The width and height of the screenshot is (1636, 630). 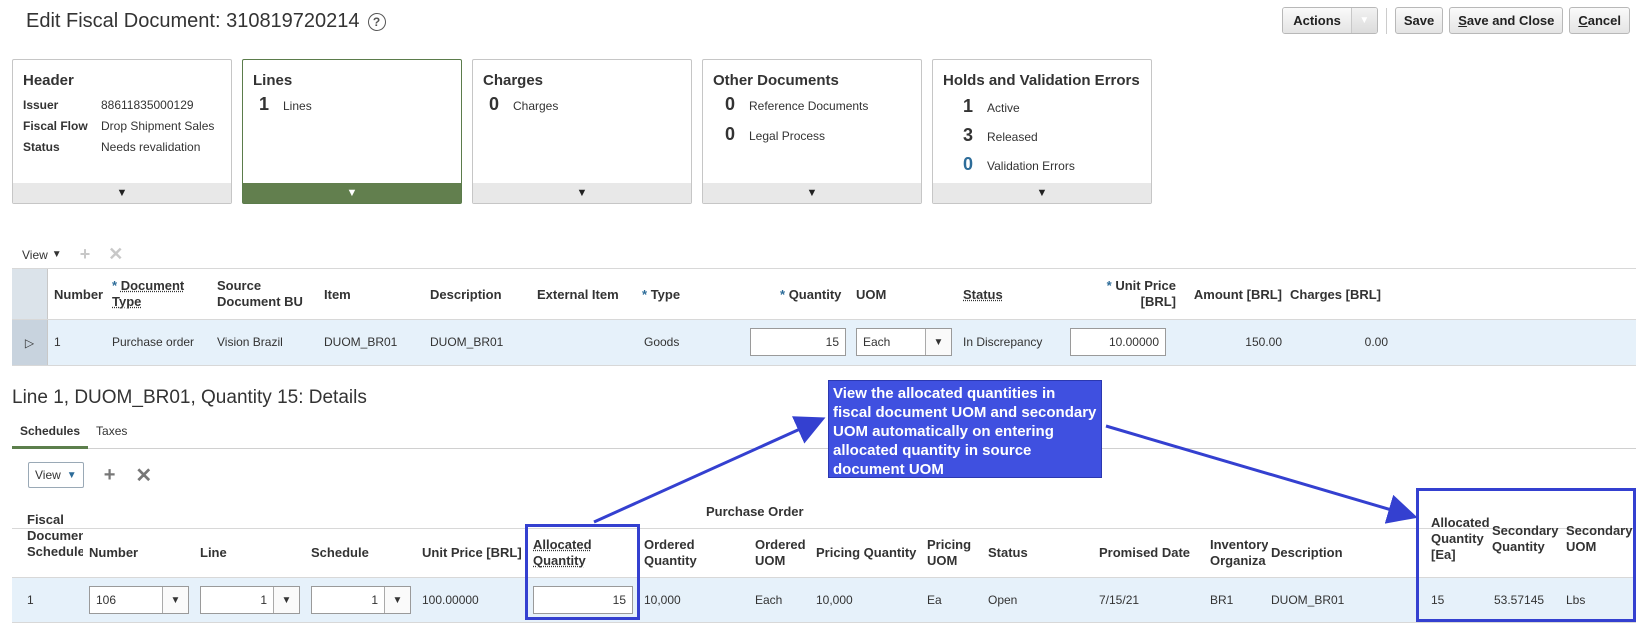 What do you see at coordinates (709, 470) in the screenshot?
I see `arrow-to-allocated` at bounding box center [709, 470].